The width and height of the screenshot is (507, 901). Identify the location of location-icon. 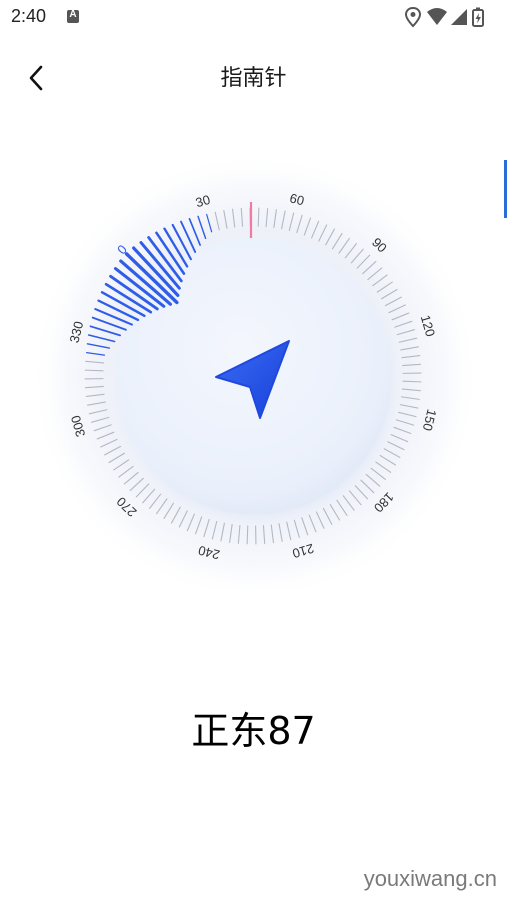
(413, 17).